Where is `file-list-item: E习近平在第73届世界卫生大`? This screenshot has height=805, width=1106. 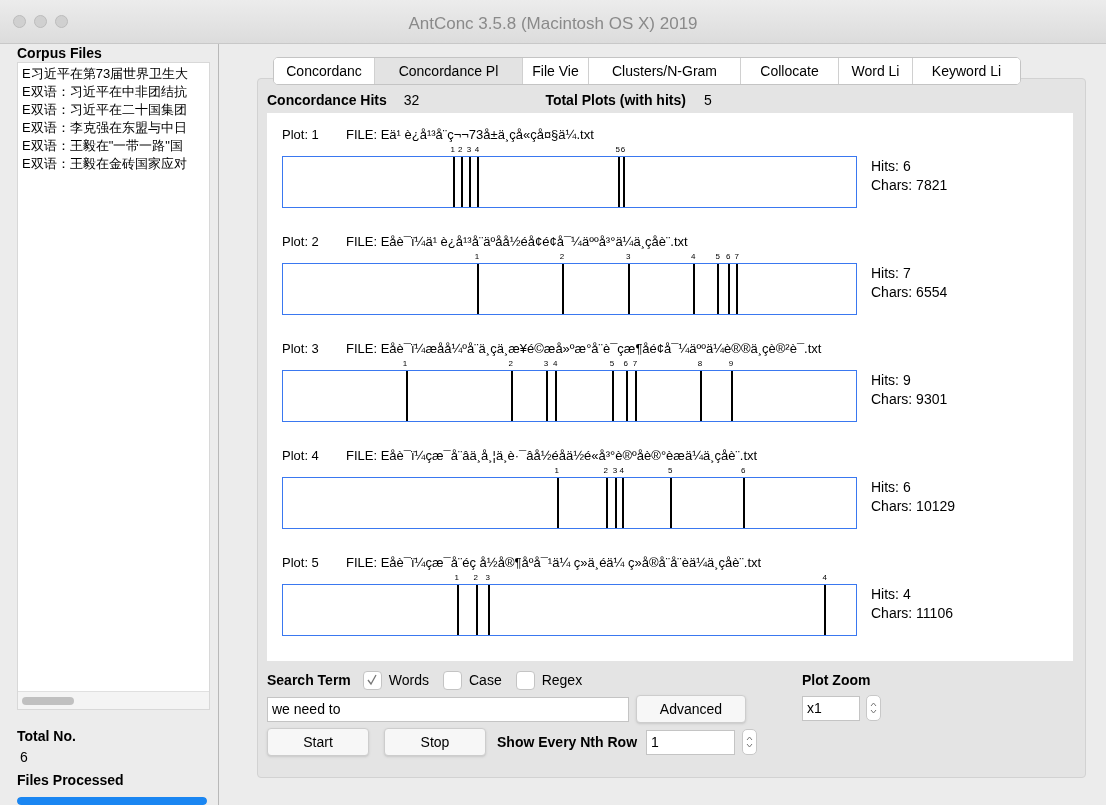 file-list-item: E习近平在第73届世界卫生大 is located at coordinates (115, 74).